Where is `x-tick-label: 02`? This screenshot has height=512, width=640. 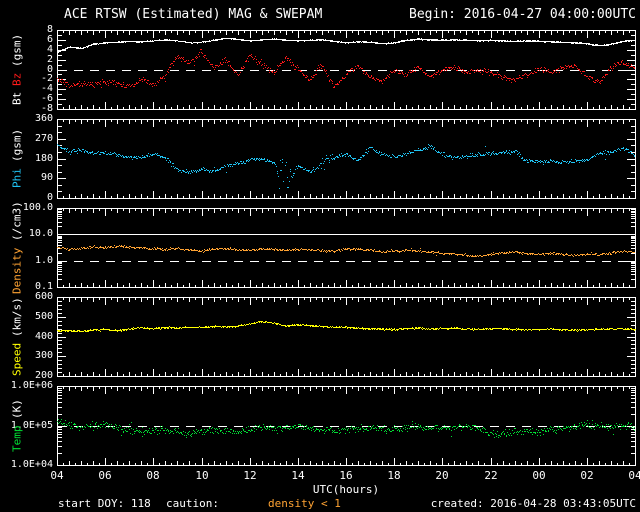 x-tick-label: 02 is located at coordinates (587, 475).